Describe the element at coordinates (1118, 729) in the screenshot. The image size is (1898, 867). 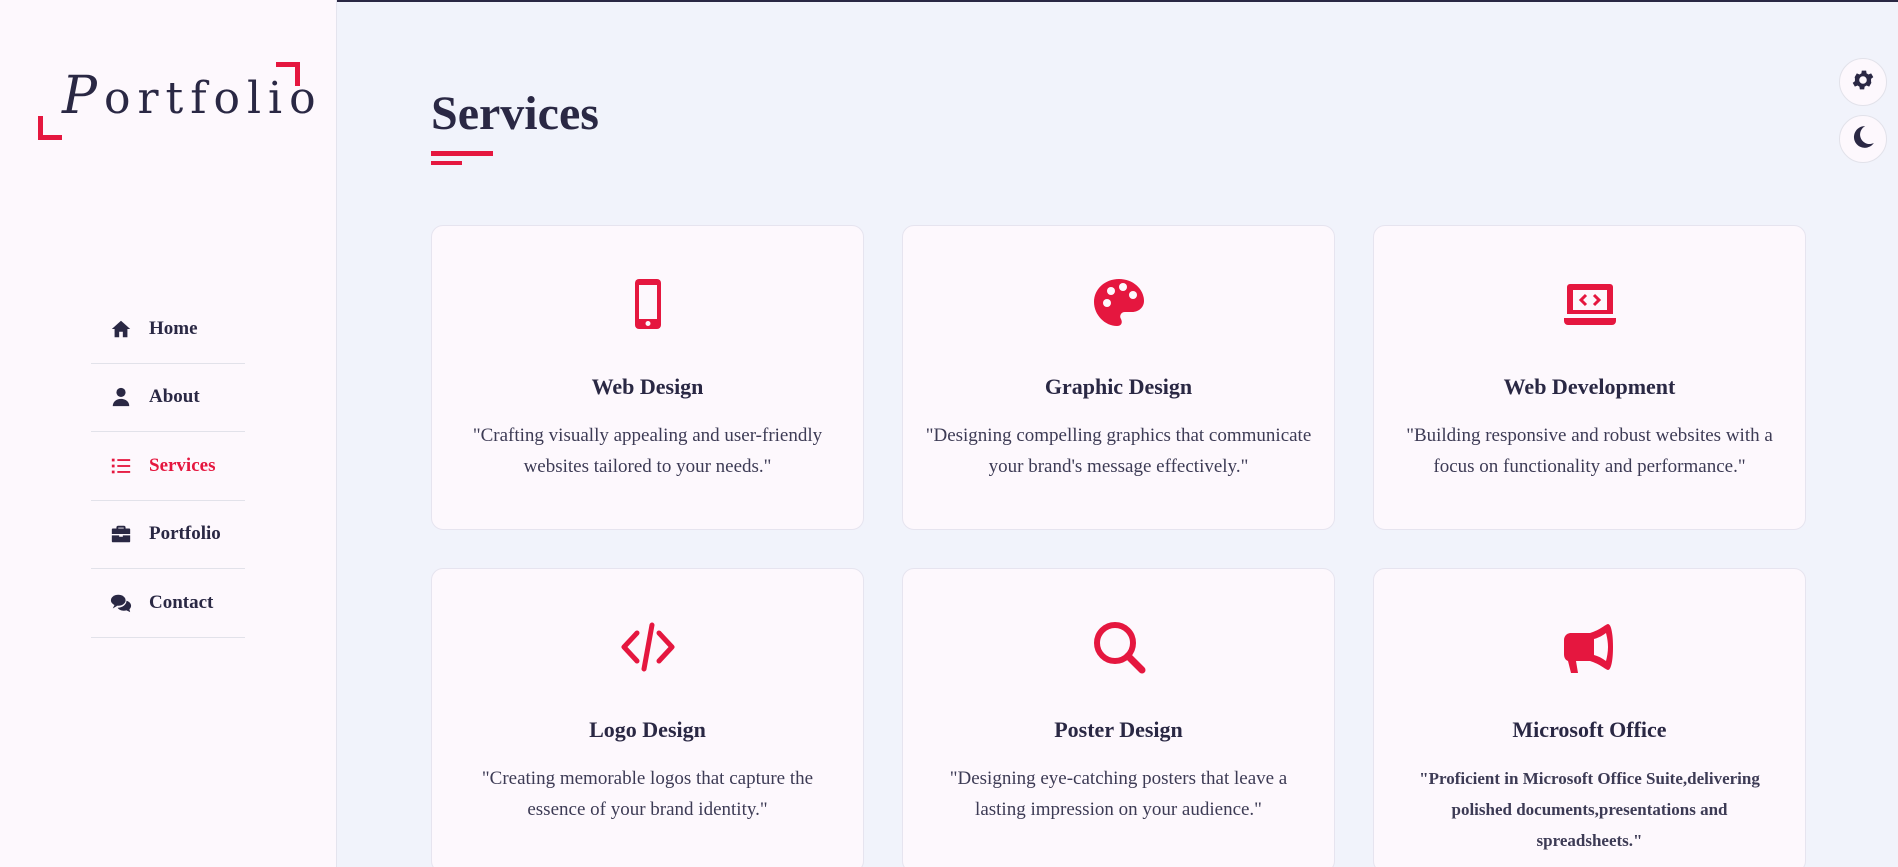
I see `service-title: Poster Design` at that location.